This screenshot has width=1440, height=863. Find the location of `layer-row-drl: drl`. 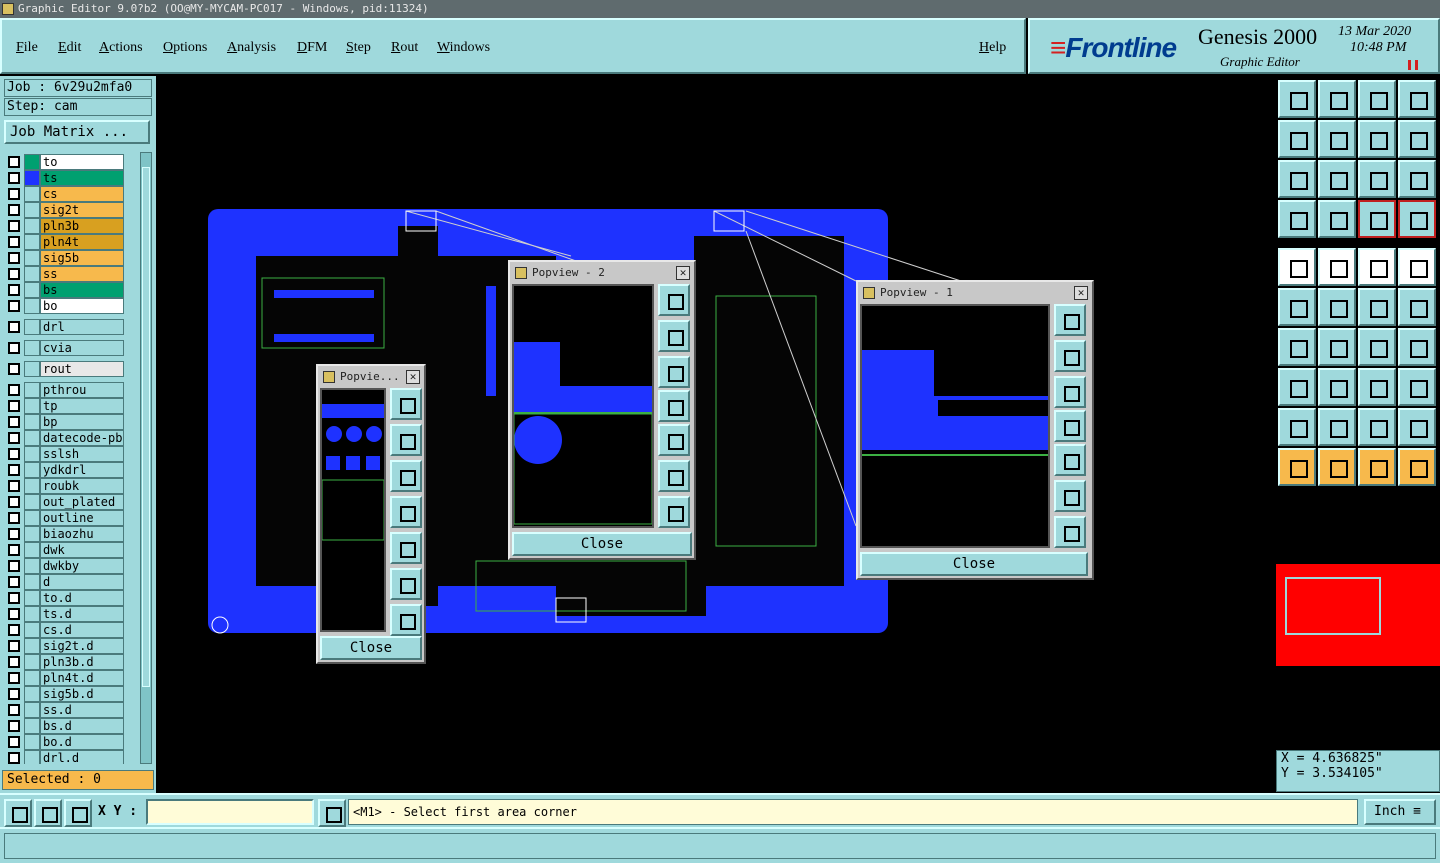

layer-row-drl: drl is located at coordinates (72, 327).